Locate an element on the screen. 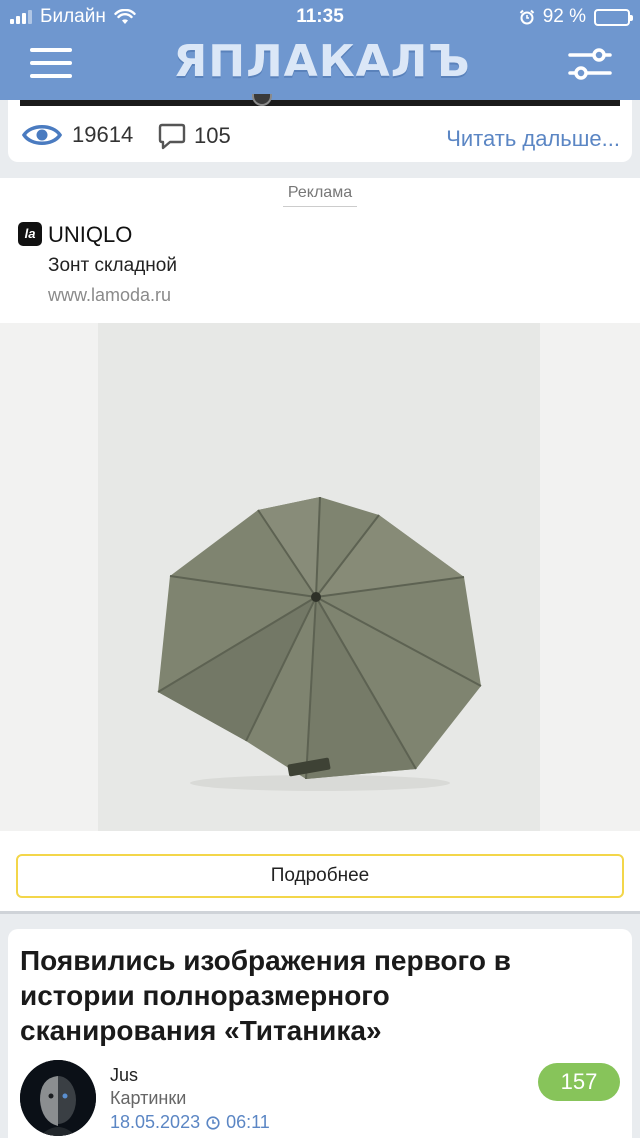  ad-details-button: Подробнее is located at coordinates (320, 876).